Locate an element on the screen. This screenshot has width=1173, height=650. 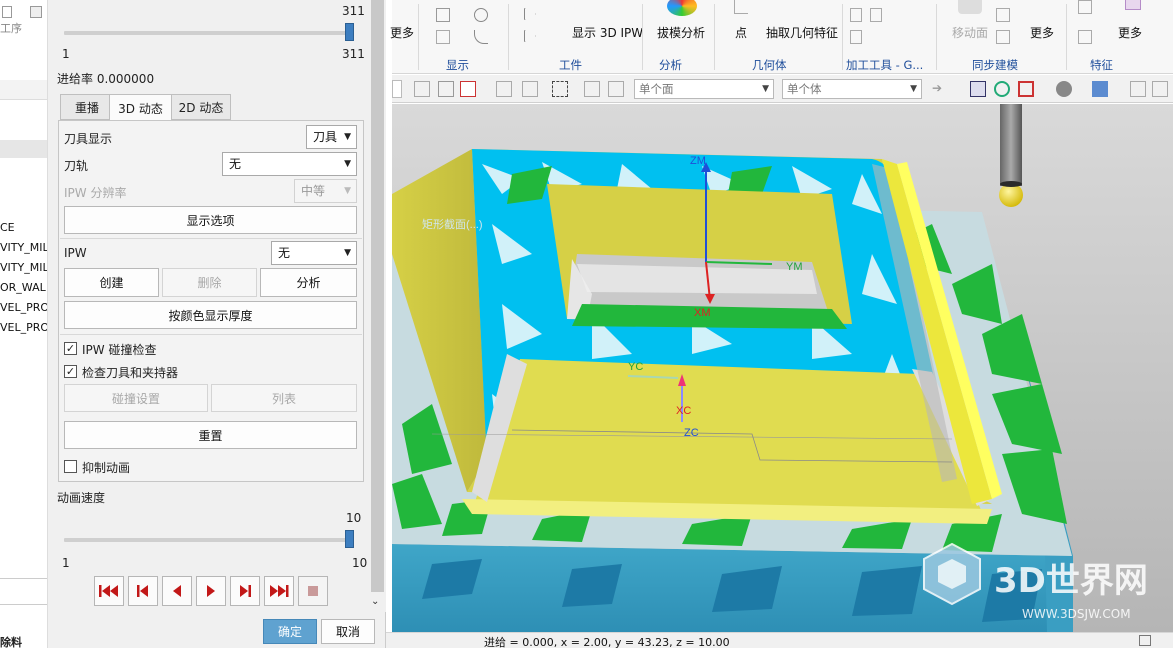
refresh-icon is located at coordinates (1002, 89).